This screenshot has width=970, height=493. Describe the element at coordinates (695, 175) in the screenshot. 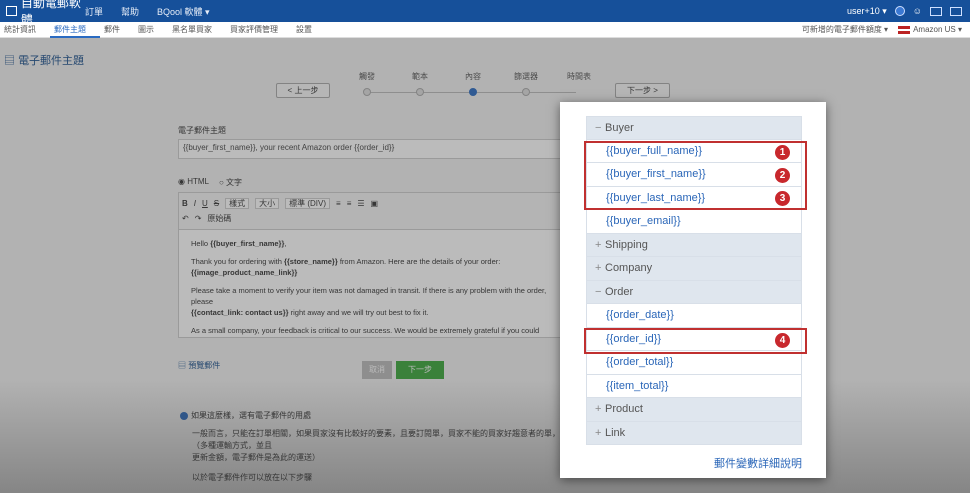

I see `highlight-box-buyer-names` at that location.